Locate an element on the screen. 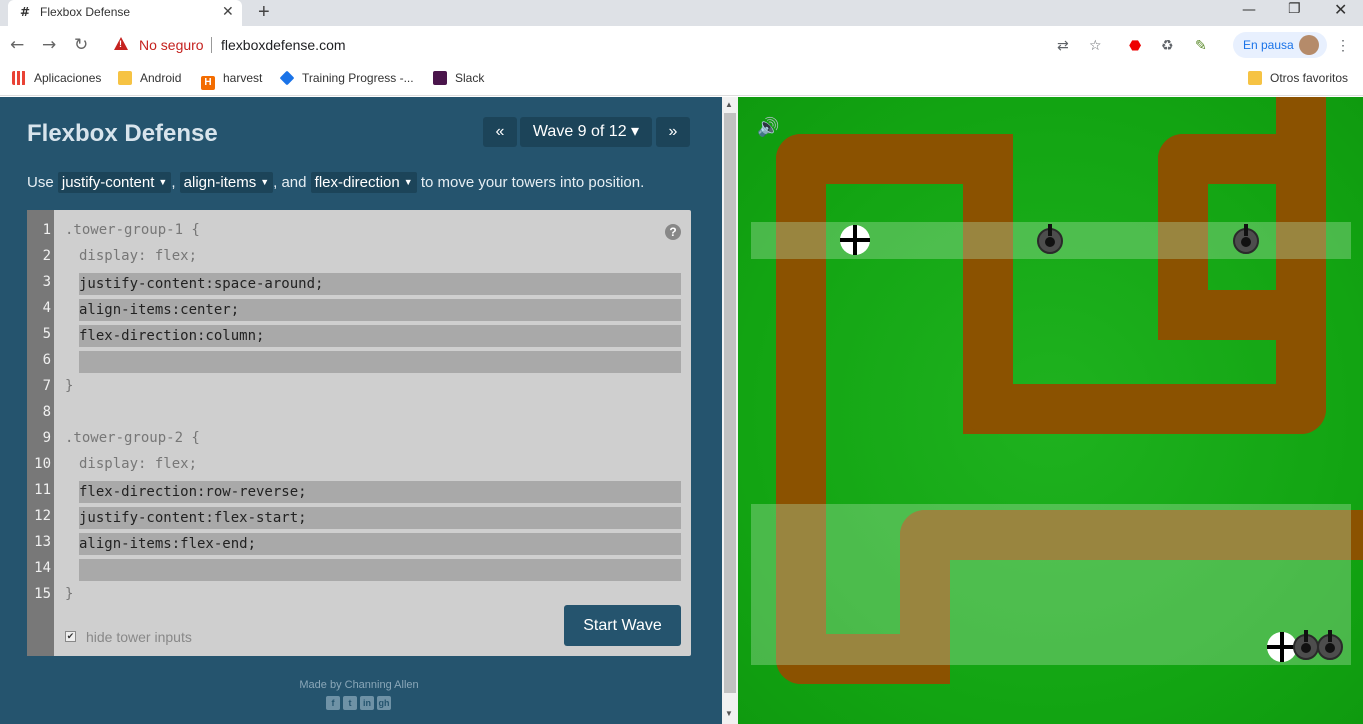 The width and height of the screenshot is (1363, 724). credits: Made by Channing Allen is located at coordinates (359, 685).